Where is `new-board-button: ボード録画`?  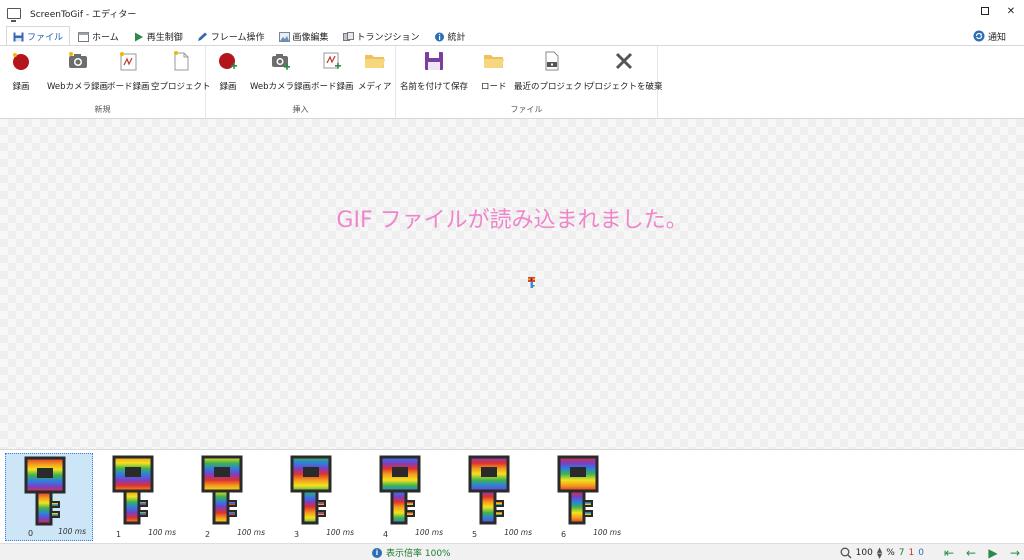 new-board-button: ボード録画 is located at coordinates (128, 71).